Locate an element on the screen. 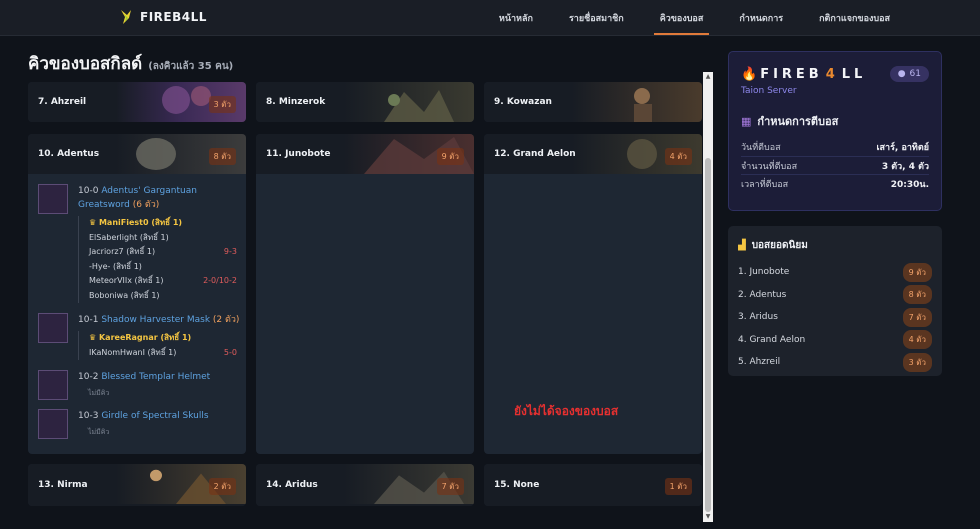  fire-logo-icon is located at coordinates (126, 17).